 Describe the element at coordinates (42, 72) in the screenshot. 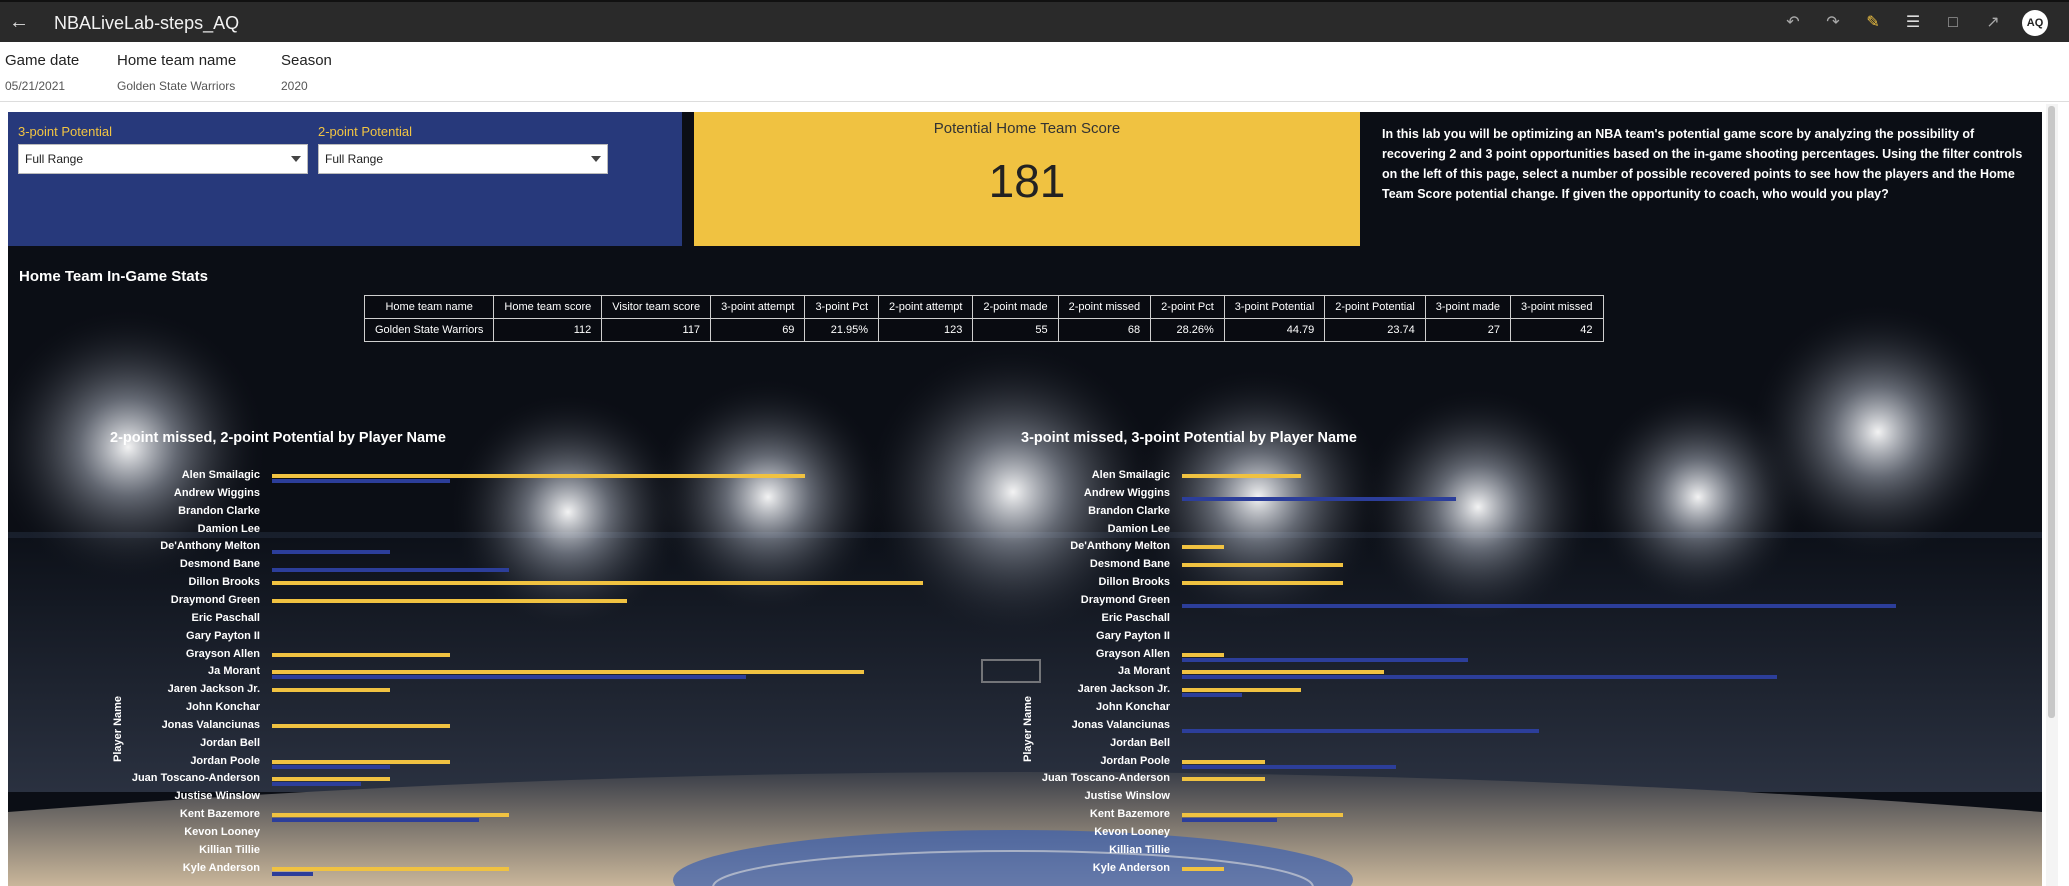

I see `filter-game-date: Game date 05/21/2021` at that location.